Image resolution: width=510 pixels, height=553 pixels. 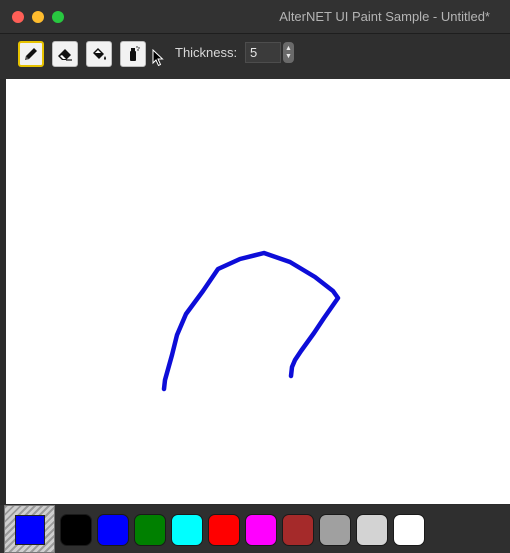 I want to click on eraser-tool-button, so click(x=65, y=54).